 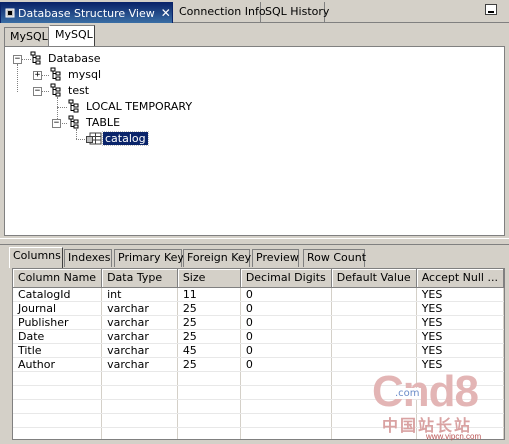 I want to click on tab-columns: Columns, so click(x=36, y=257).